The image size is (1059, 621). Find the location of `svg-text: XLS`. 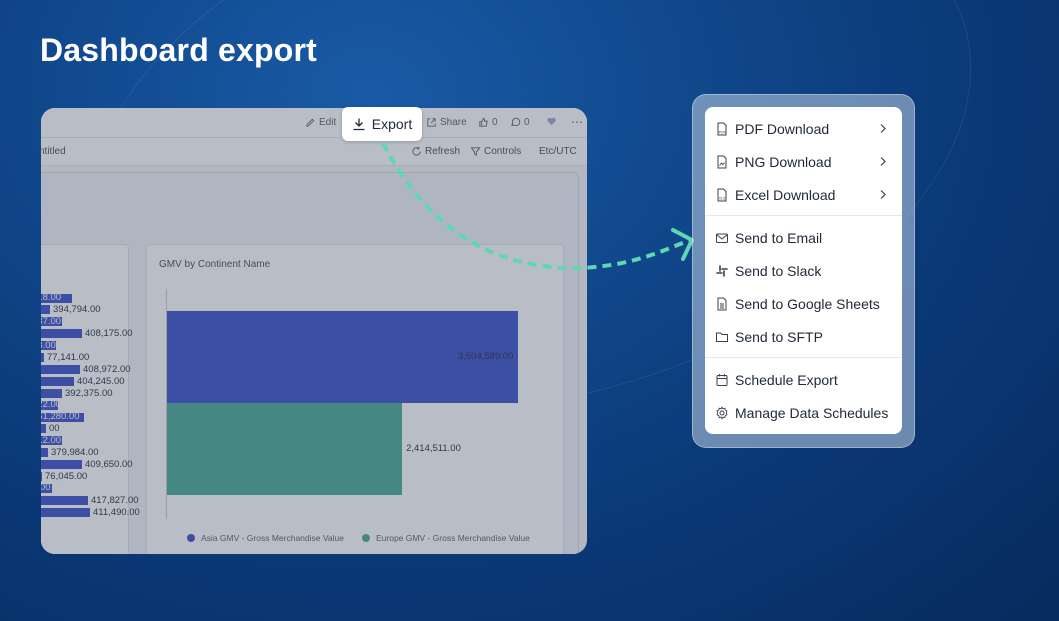

svg-text: XLS is located at coordinates (722, 198).